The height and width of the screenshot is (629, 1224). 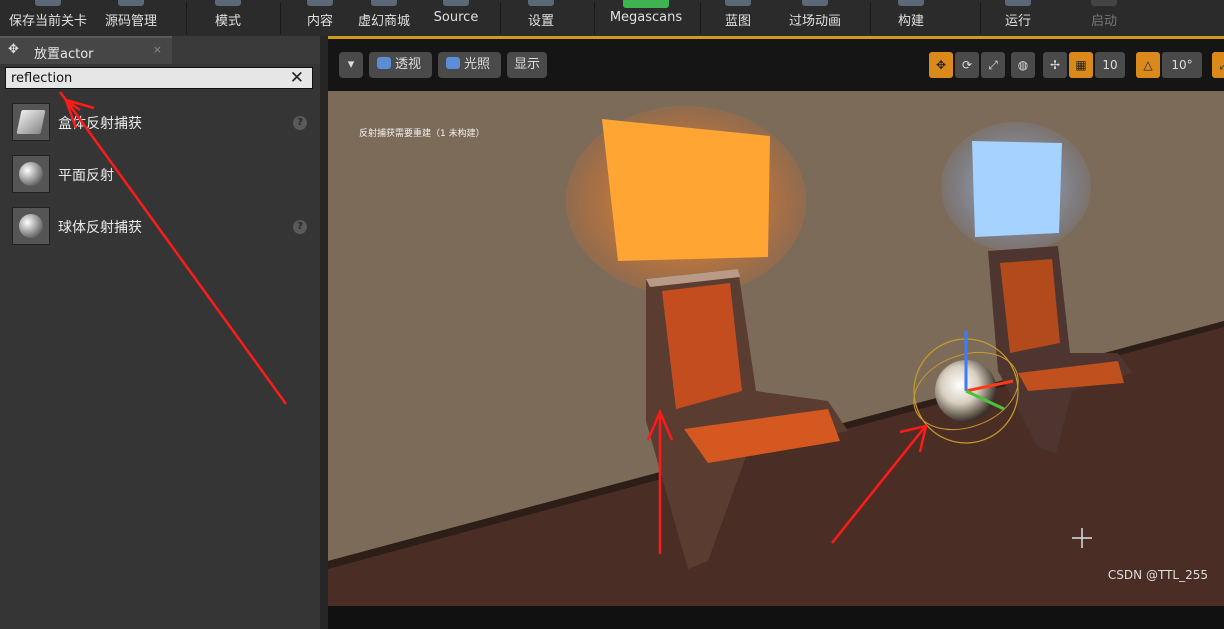 I want to click on megascans-icon, so click(x=646, y=4).